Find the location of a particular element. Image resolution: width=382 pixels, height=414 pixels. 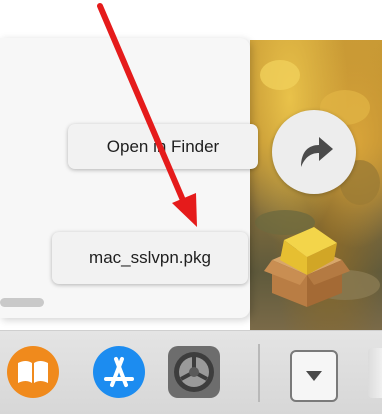

app-store-icon is located at coordinates (119, 372).